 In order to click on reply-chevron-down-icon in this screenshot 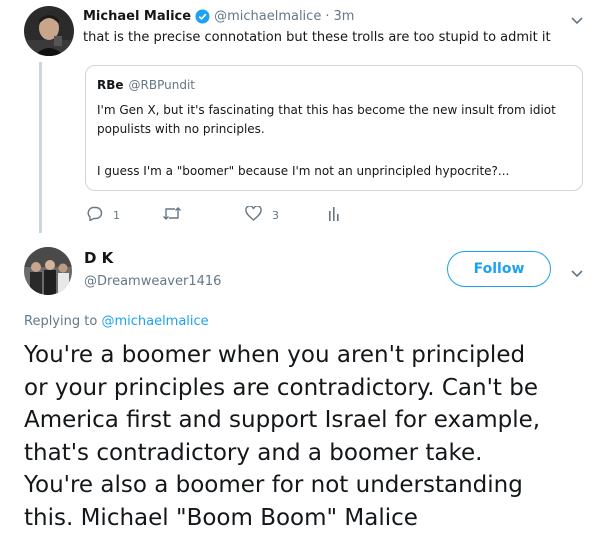, I will do `click(577, 271)`.